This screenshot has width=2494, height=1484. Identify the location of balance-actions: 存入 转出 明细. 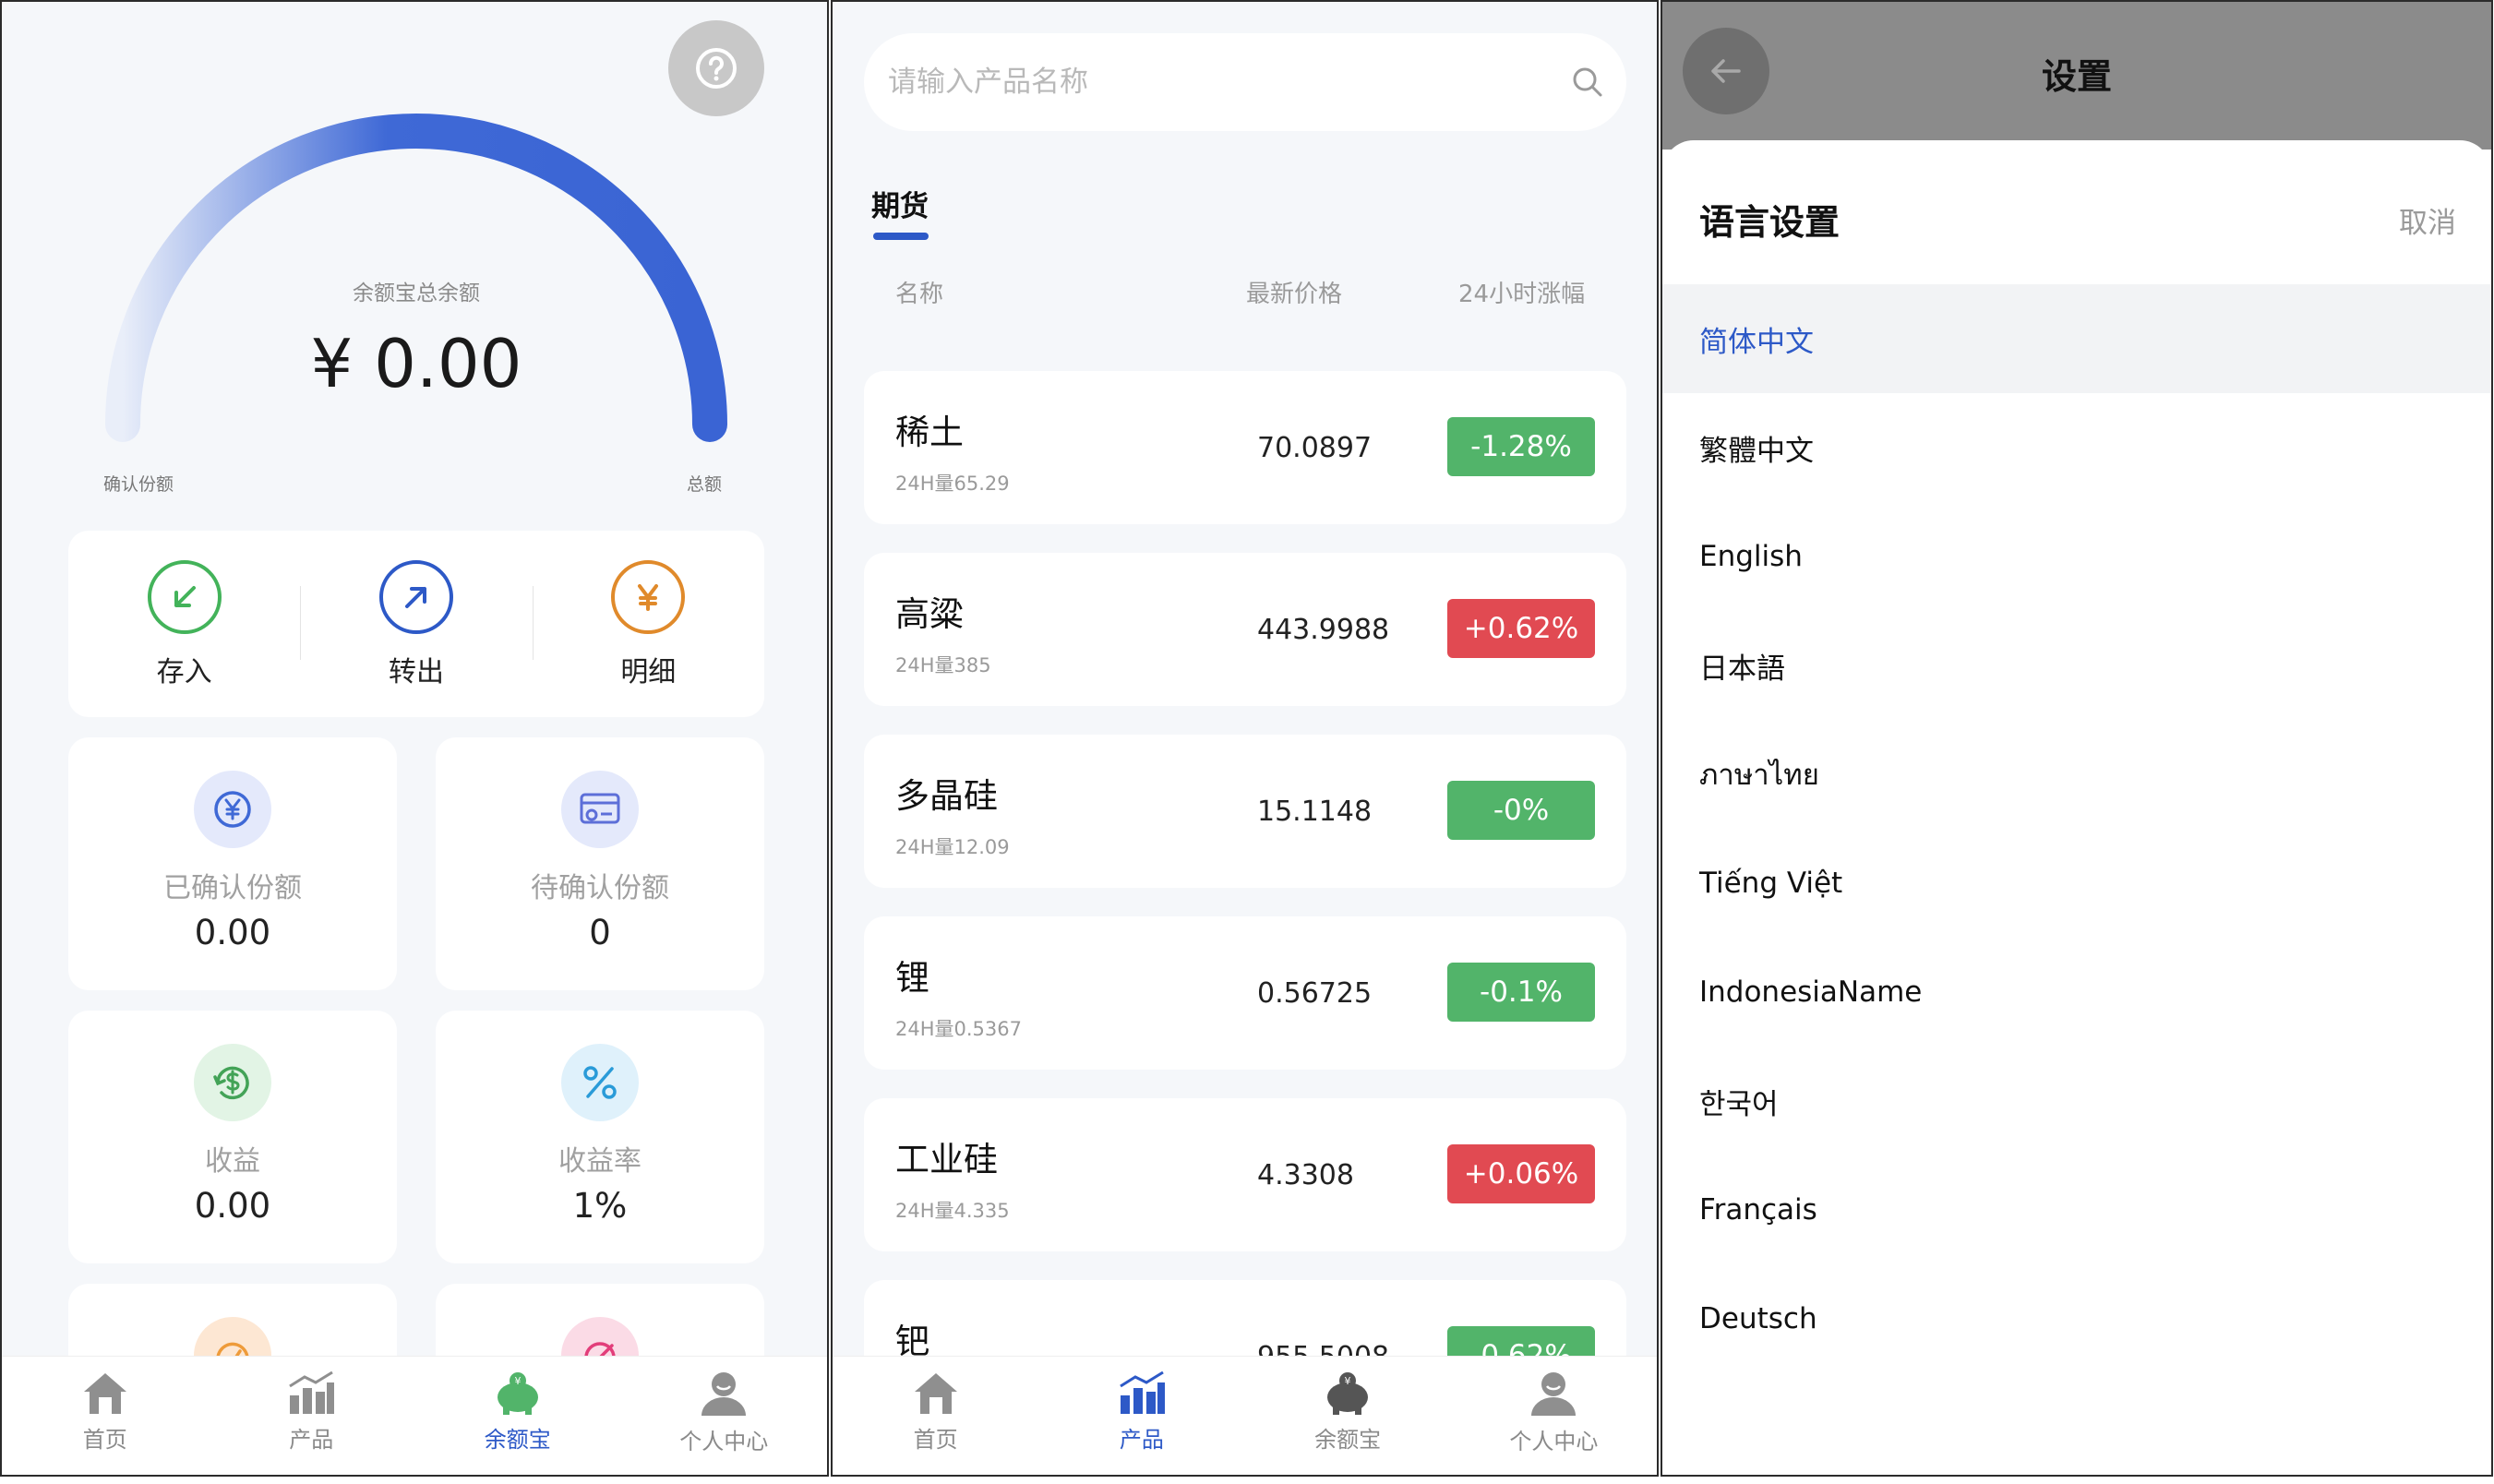
(416, 624).